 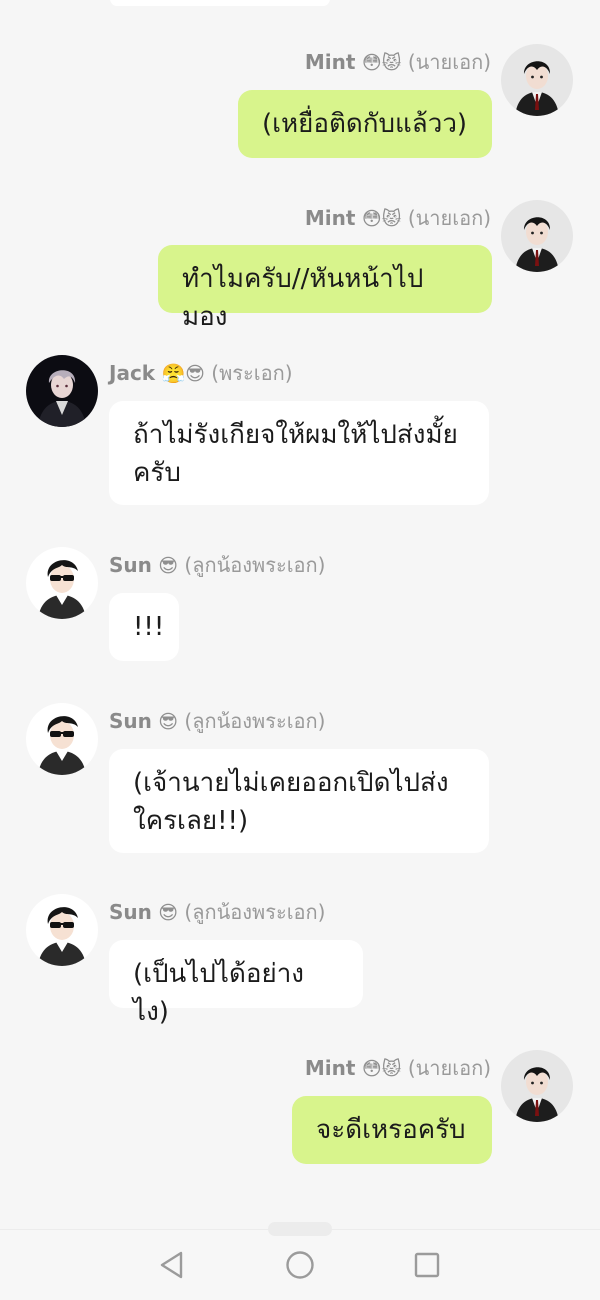 I want to click on message-bubble: (เจ้านายไม่เคยออกเปิดไปส่งใครเลย!!), so click(x=299, y=801).